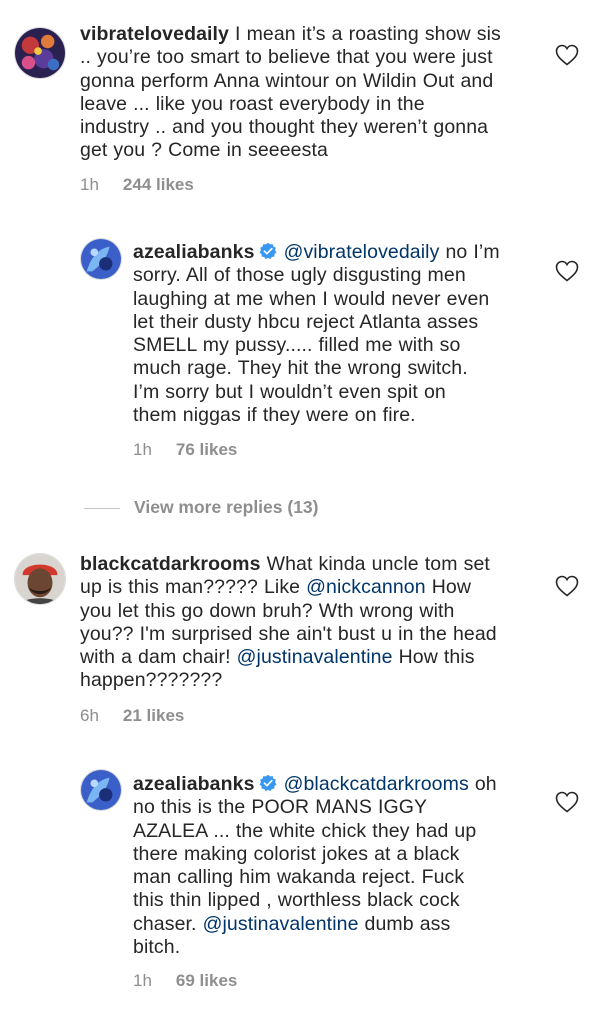 The width and height of the screenshot is (610, 1024). Describe the element at coordinates (375, 564) in the screenshot. I see `comment-line: What kinda uncle tom set` at that location.